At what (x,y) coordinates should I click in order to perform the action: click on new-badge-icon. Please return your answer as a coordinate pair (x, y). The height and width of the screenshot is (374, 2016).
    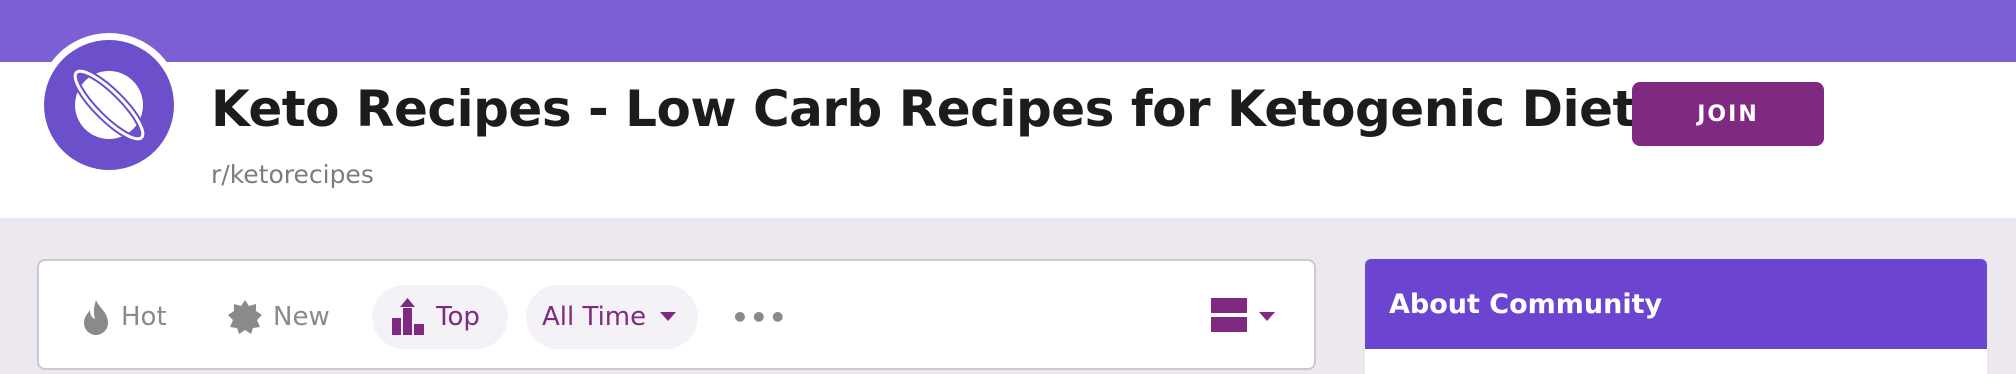
    Looking at the image, I should click on (245, 317).